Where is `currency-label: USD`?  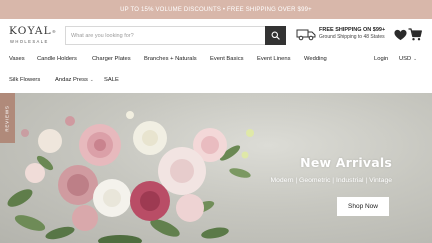 currency-label: USD is located at coordinates (405, 59).